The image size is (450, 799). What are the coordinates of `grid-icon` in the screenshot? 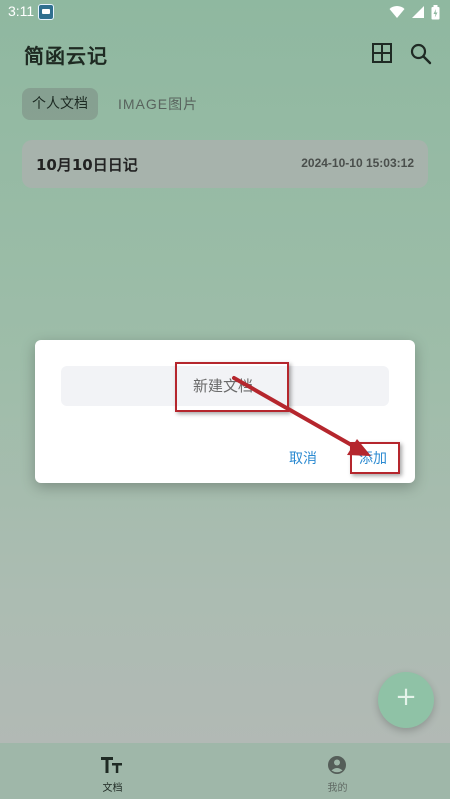 It's located at (382, 53).